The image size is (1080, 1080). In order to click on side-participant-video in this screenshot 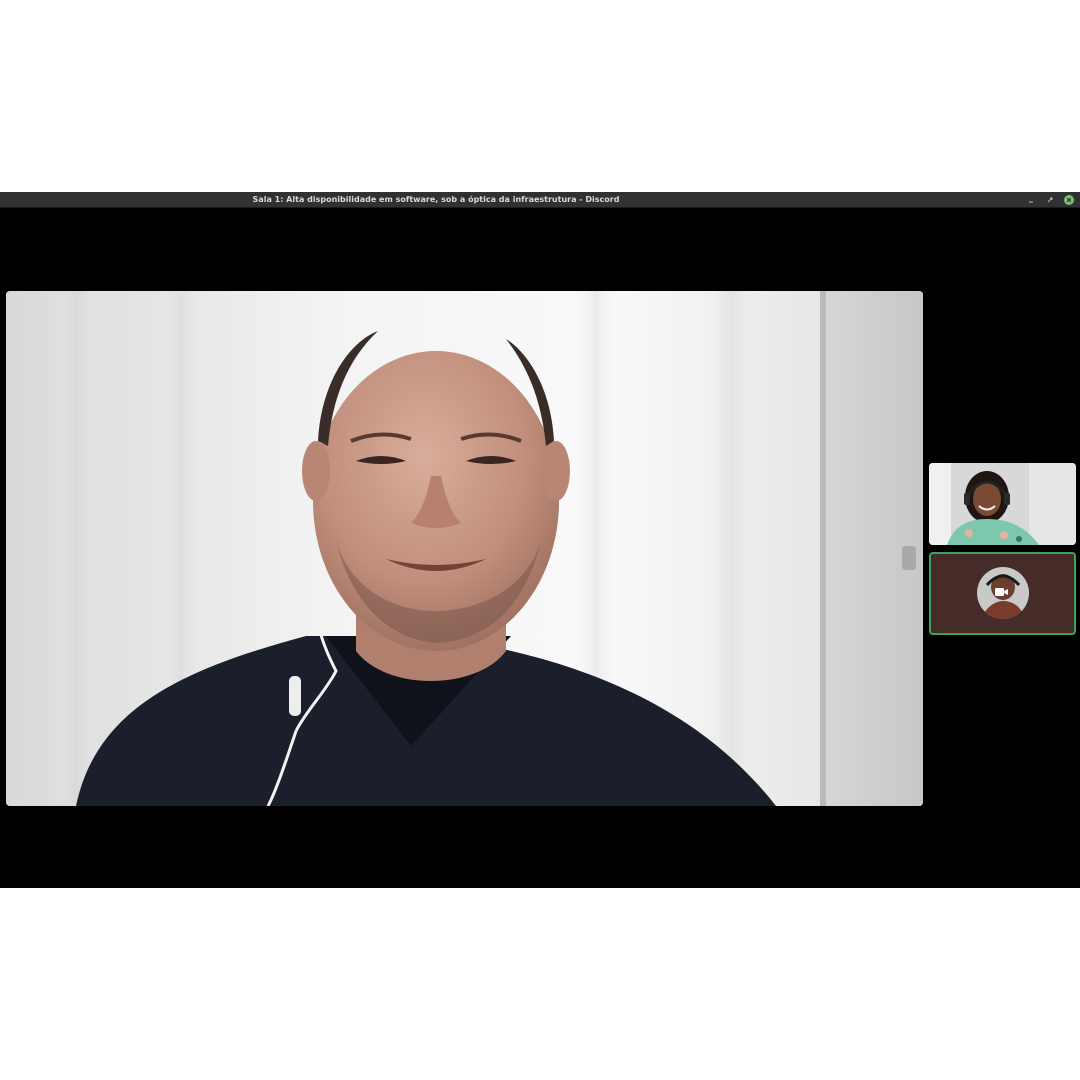, I will do `click(1002, 504)`.